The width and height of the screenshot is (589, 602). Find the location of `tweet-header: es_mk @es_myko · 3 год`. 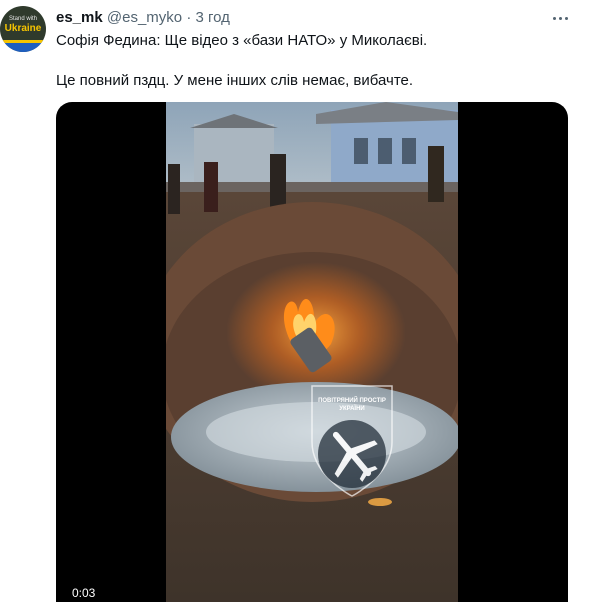

tweet-header: es_mk @es_myko · 3 год is located at coordinates (143, 18).